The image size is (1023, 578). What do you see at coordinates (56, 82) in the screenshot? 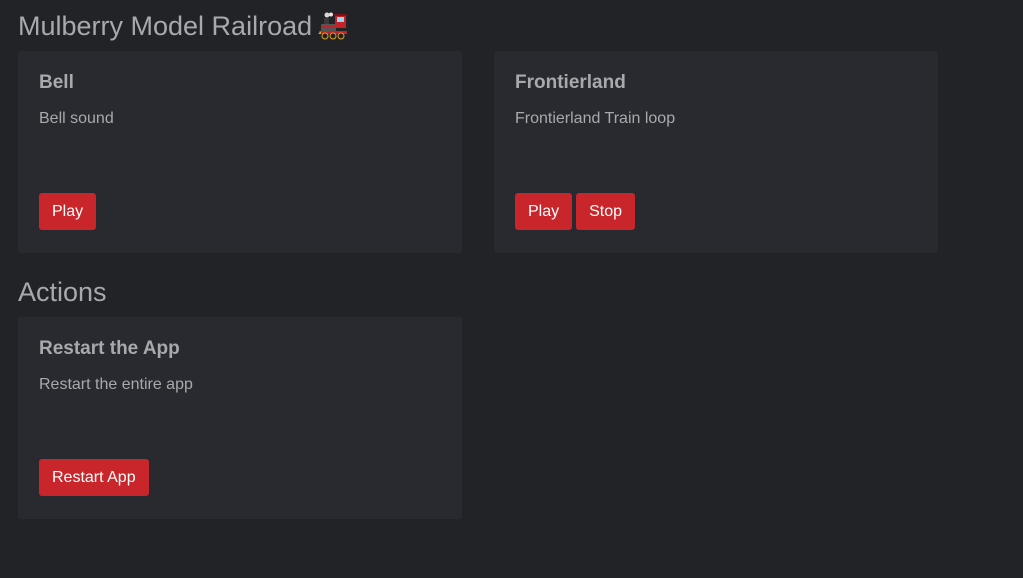
I see `card-title: Bell` at bounding box center [56, 82].